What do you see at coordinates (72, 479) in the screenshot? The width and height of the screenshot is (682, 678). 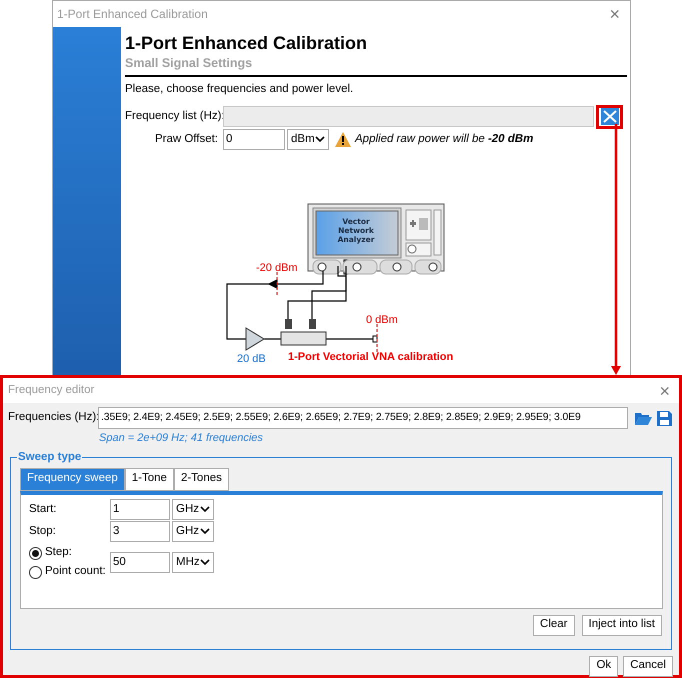 I see `tab: Frequency sweep` at bounding box center [72, 479].